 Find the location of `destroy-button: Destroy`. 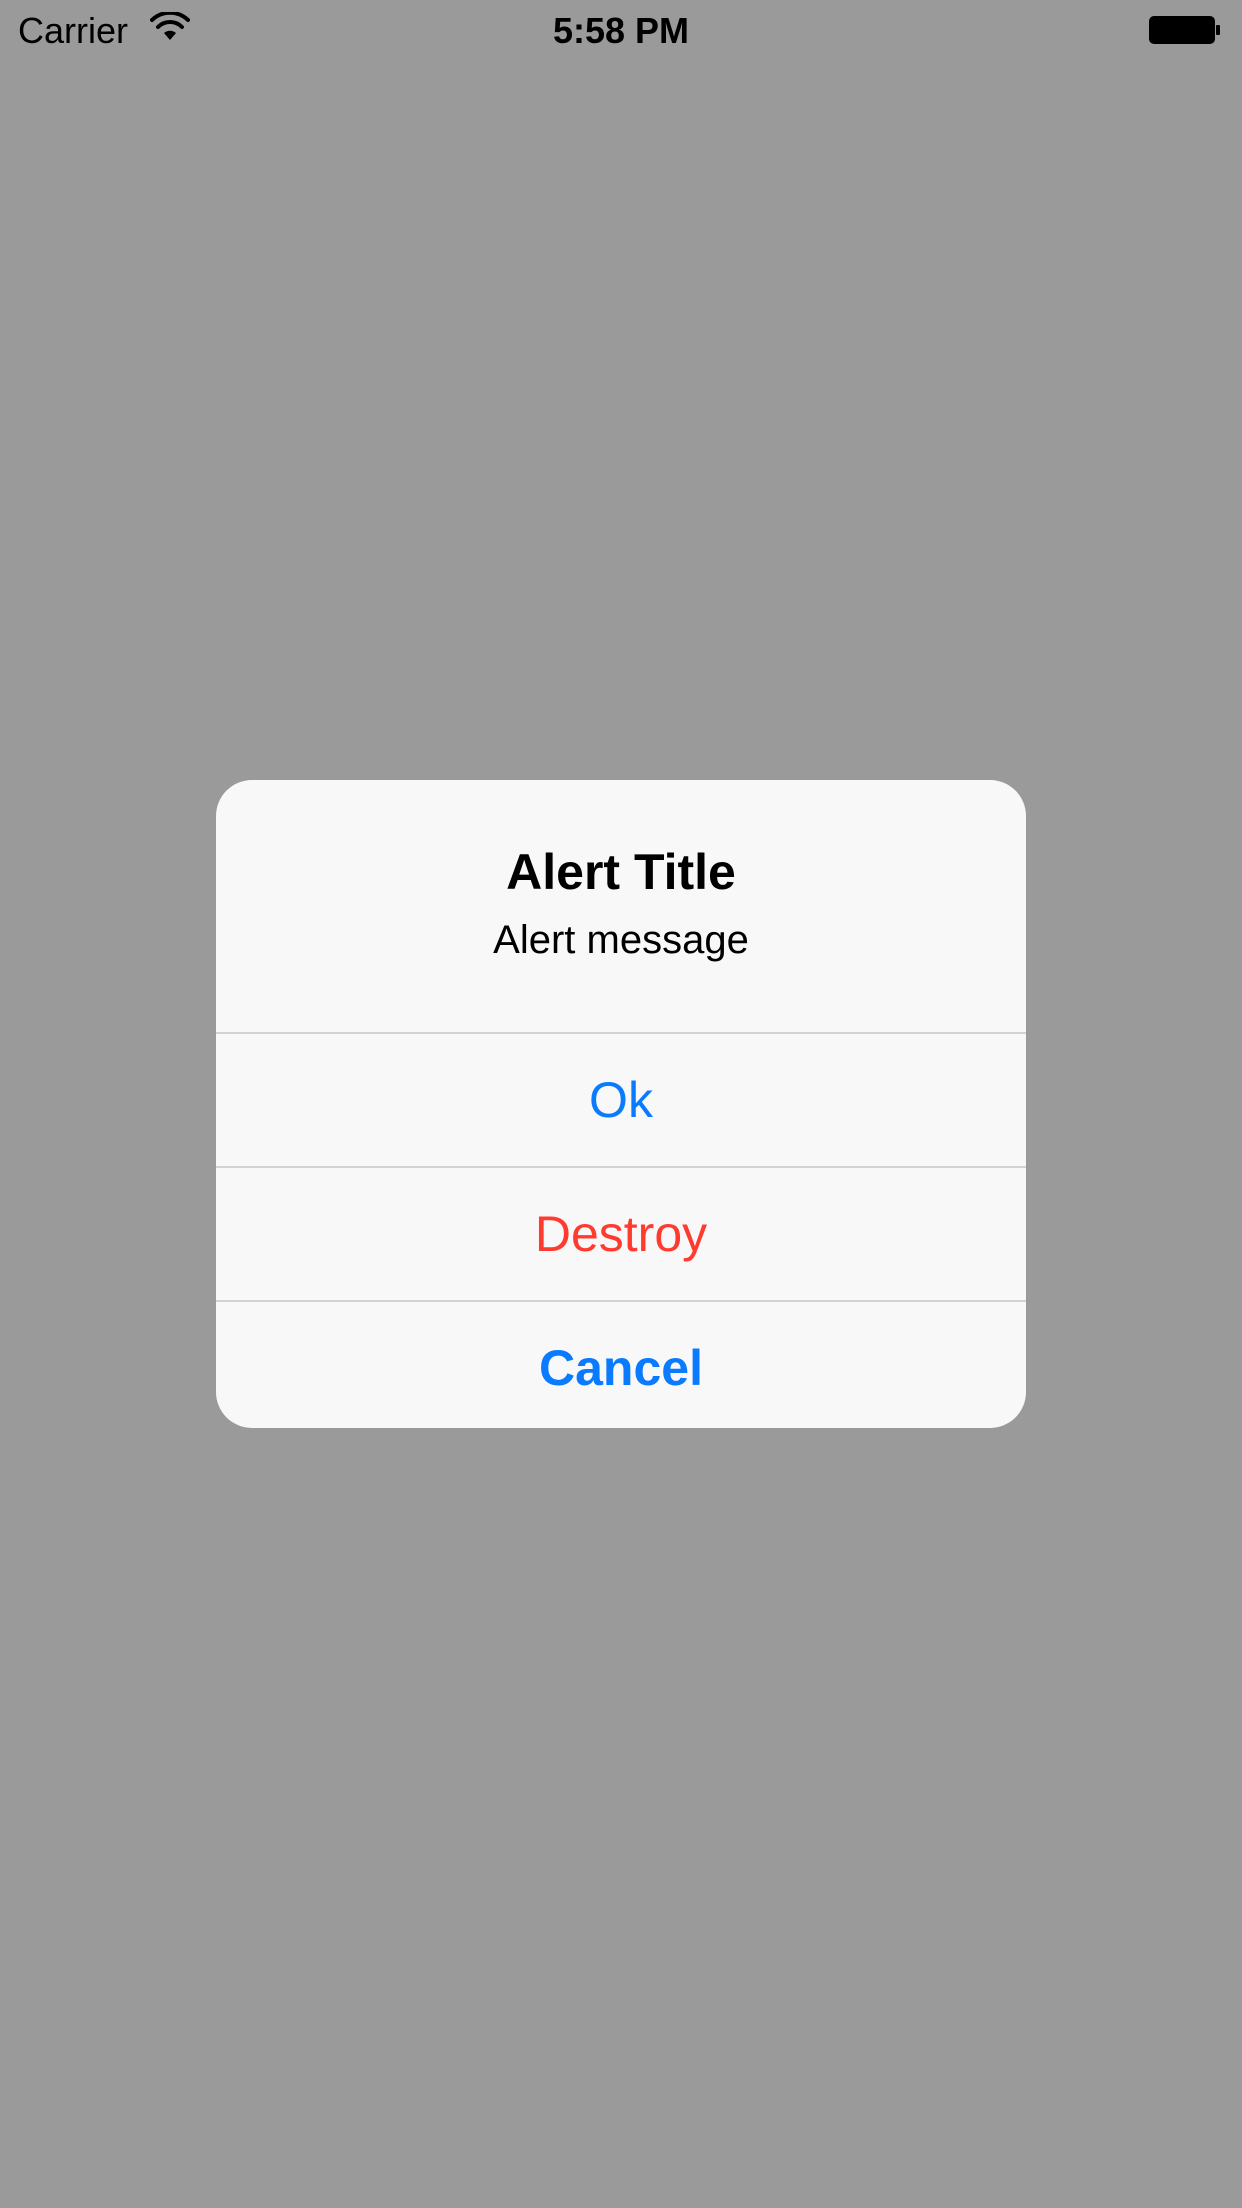

destroy-button: Destroy is located at coordinates (621, 1233).